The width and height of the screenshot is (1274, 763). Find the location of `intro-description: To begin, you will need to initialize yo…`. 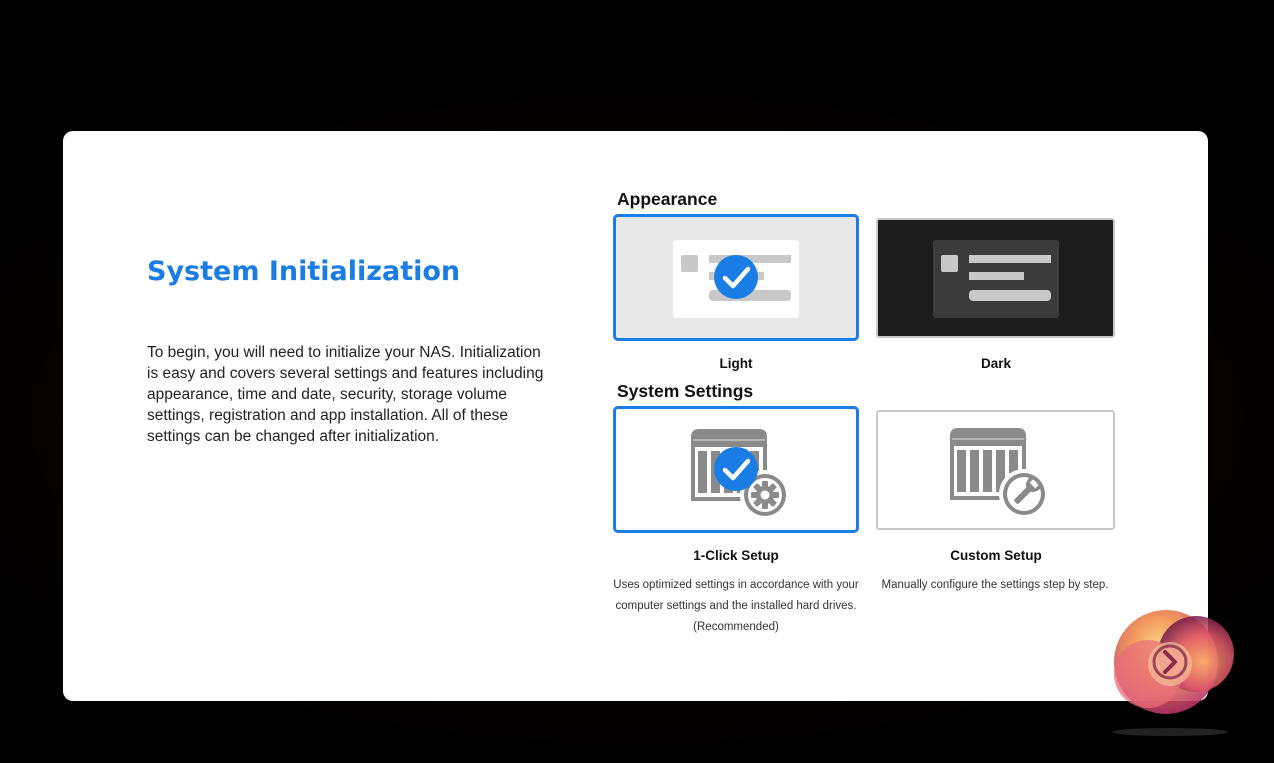

intro-description: To begin, you will need to initialize yo… is located at coordinates (345, 394).